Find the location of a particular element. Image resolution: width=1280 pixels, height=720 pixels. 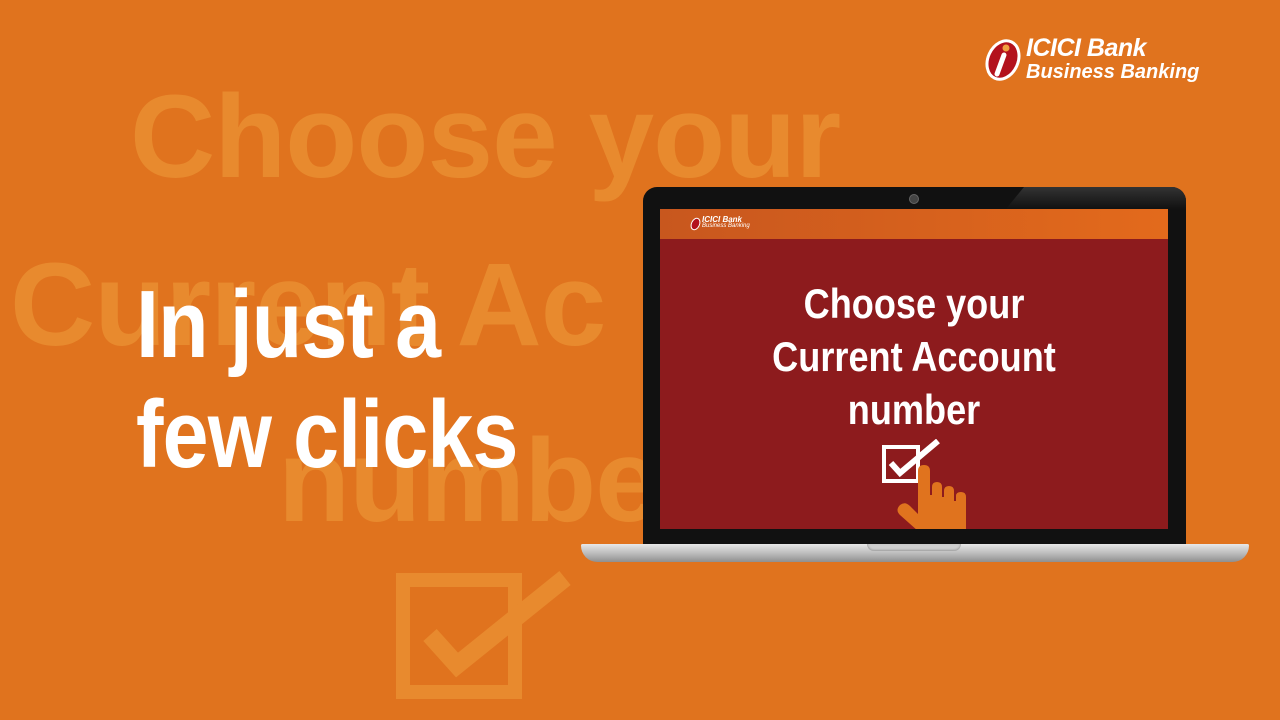

screen-title-line2: Current Account is located at coordinates (914, 356).